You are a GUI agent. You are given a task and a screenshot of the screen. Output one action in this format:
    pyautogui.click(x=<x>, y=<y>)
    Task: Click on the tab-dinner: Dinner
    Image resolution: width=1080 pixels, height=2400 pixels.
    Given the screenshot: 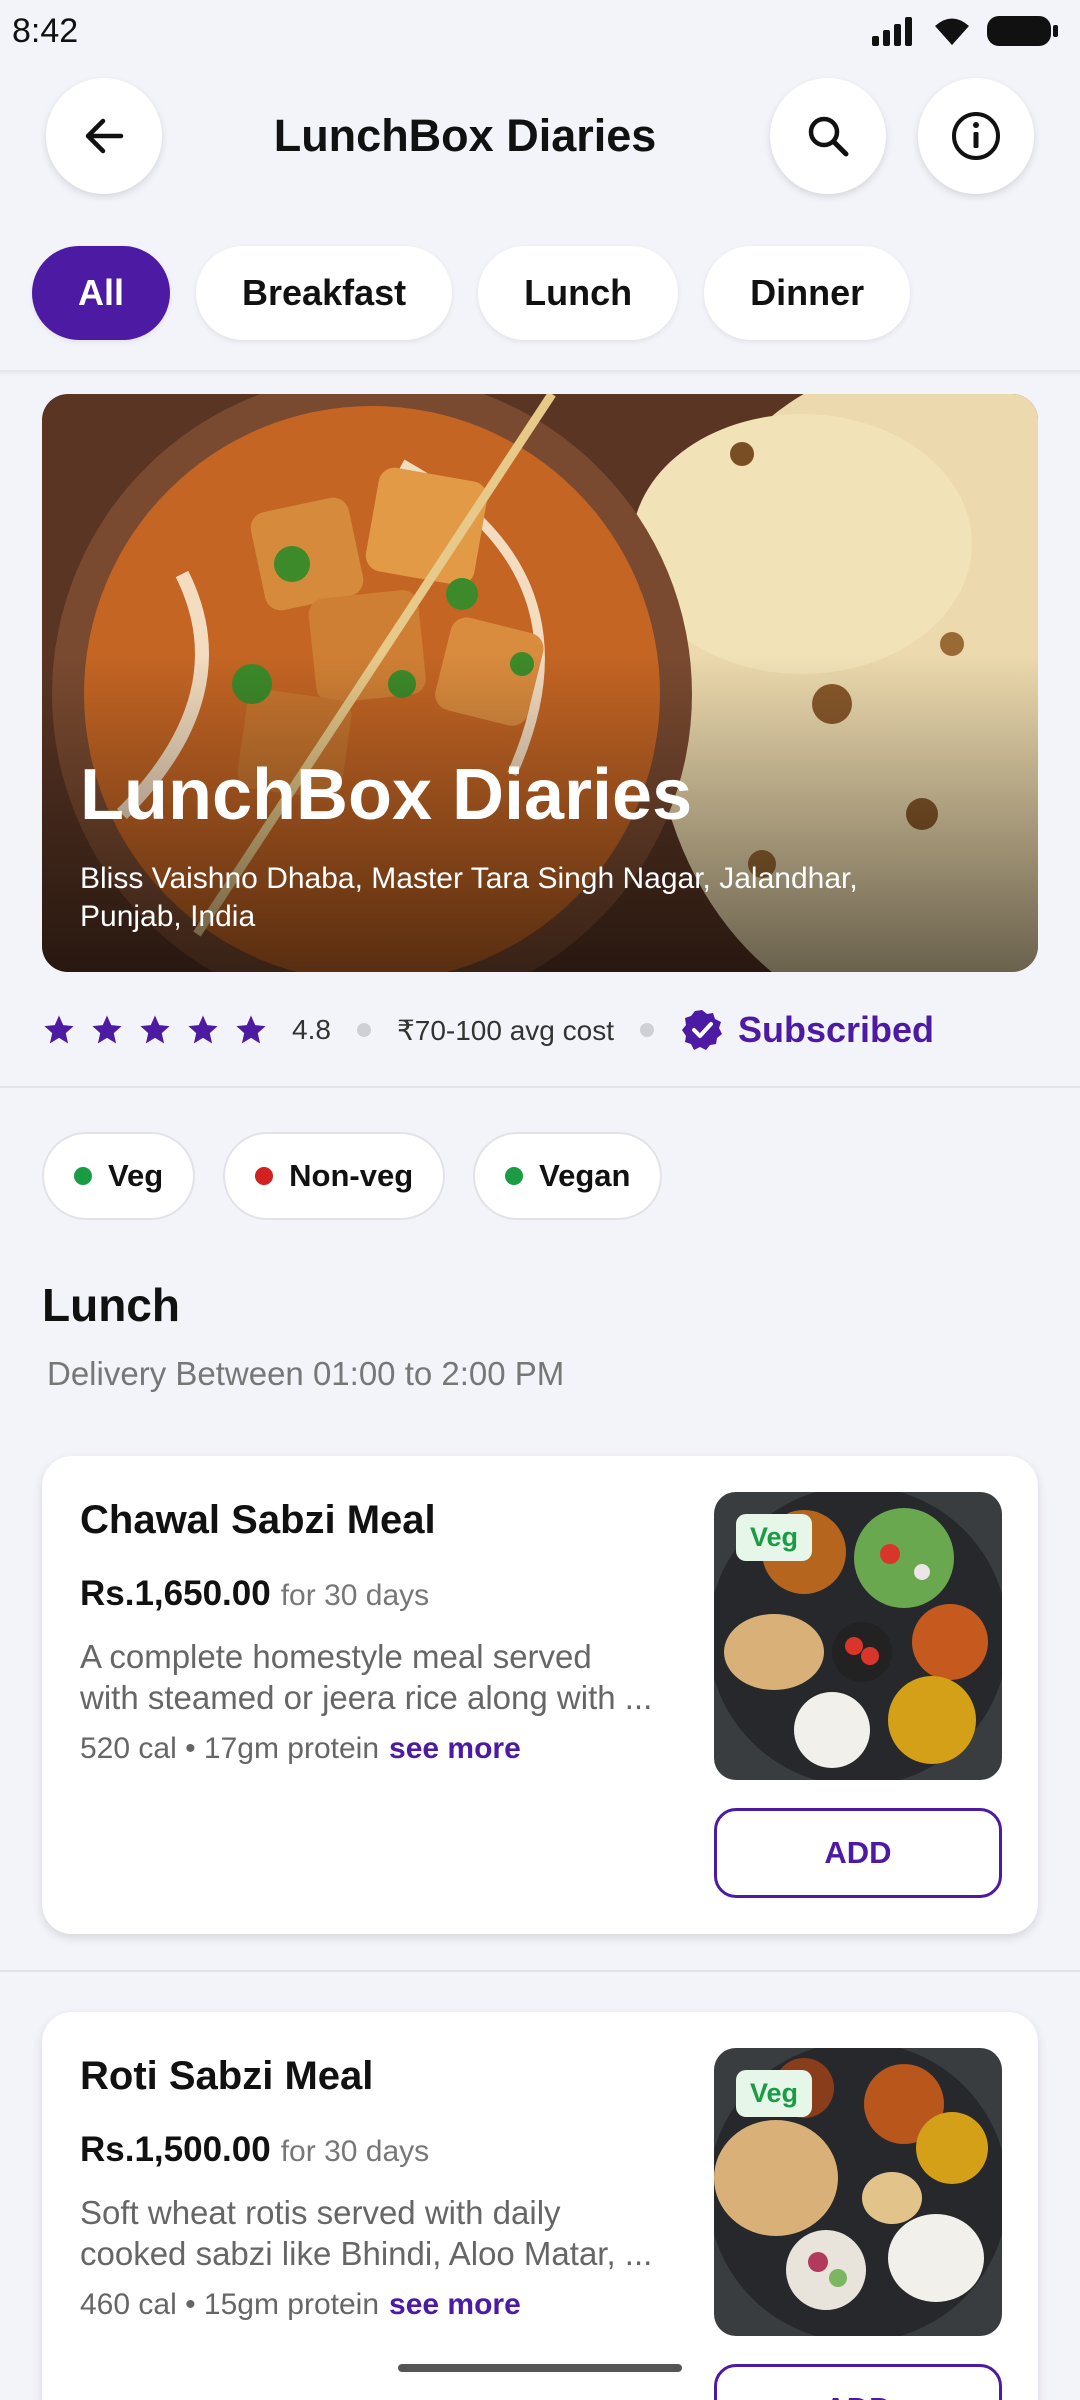 What is the action you would take?
    pyautogui.click(x=807, y=293)
    